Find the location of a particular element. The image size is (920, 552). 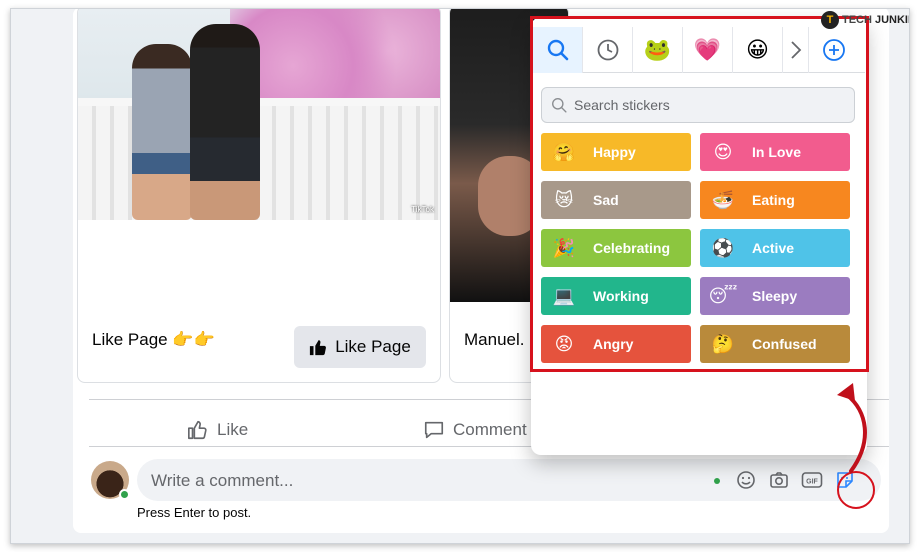

like-page-button: Like Page is located at coordinates (360, 347).